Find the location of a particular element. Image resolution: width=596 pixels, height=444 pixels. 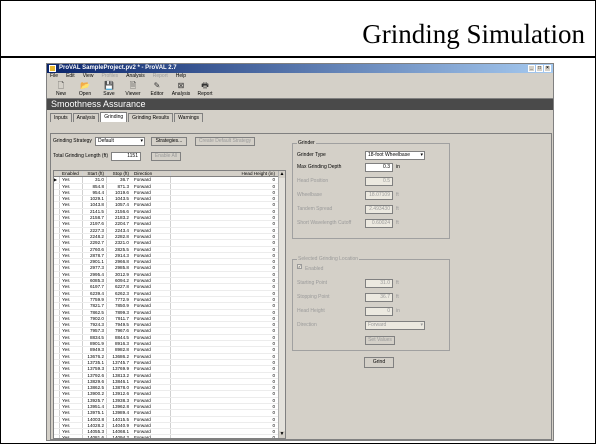

cell-stop-ft: 8982.8 is located at coordinates (119, 349).